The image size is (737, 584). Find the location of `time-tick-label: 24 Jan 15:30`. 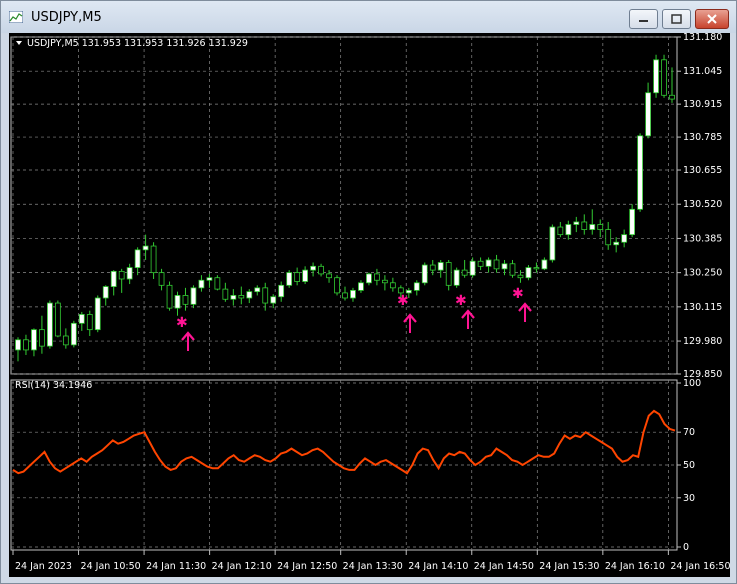

time-tick-label: 24 Jan 15:30 is located at coordinates (569, 566).